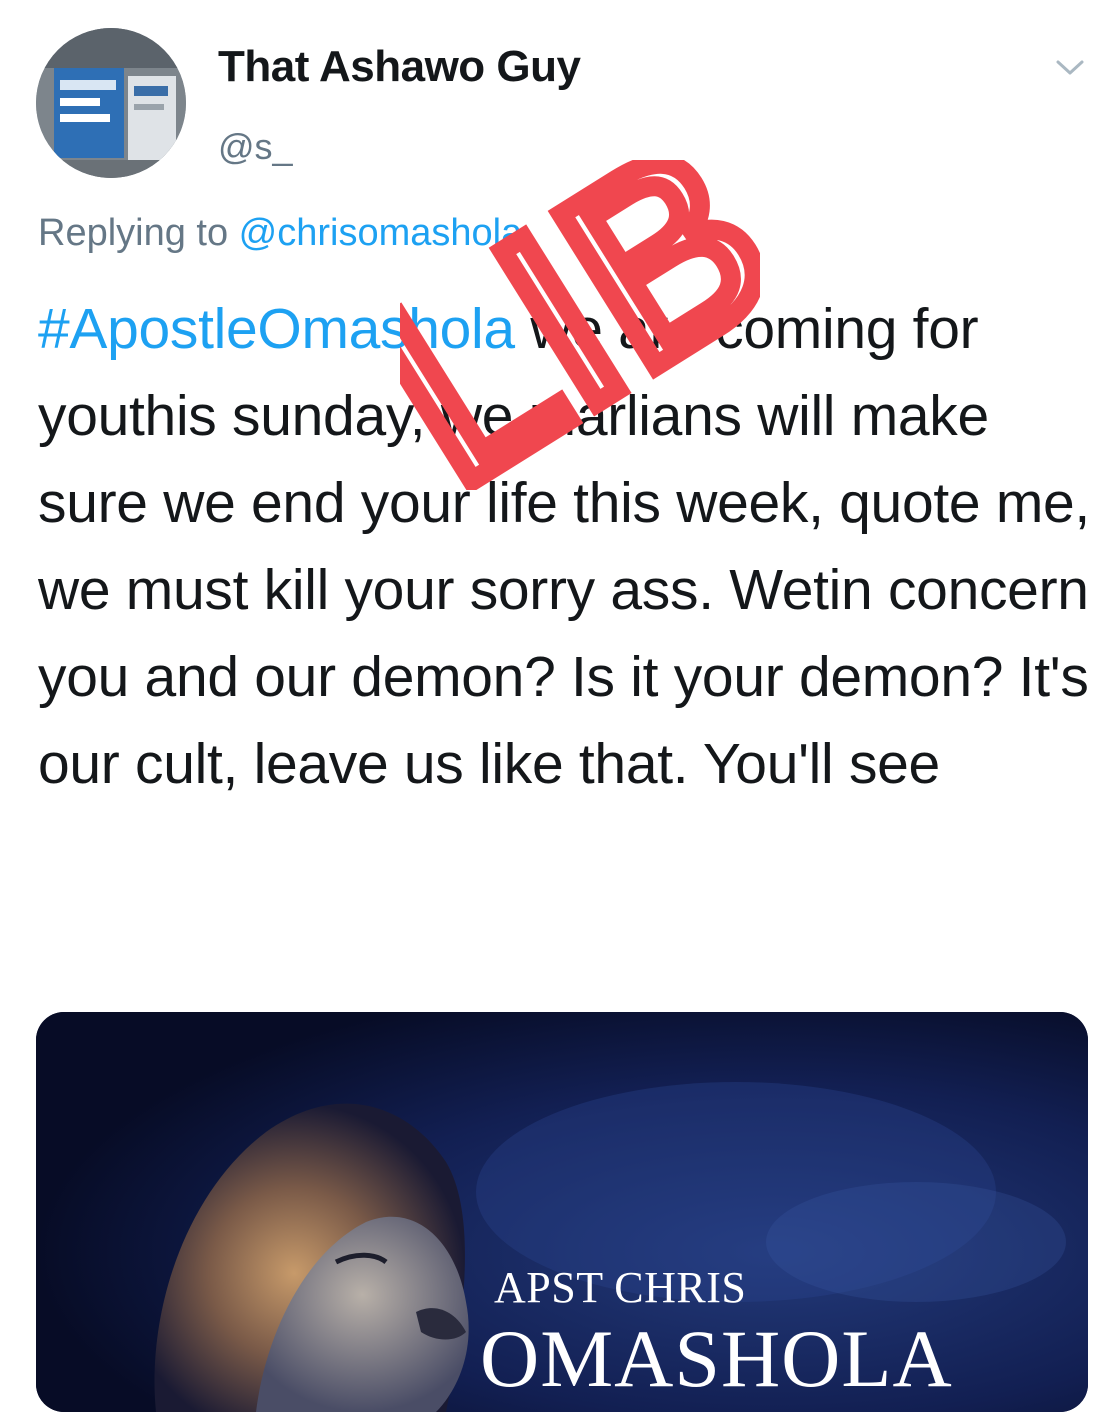 Image resolution: width=1120 pixels, height=1412 pixels. What do you see at coordinates (716, 1358) in the screenshot?
I see `media-title: OMASHOLA` at bounding box center [716, 1358].